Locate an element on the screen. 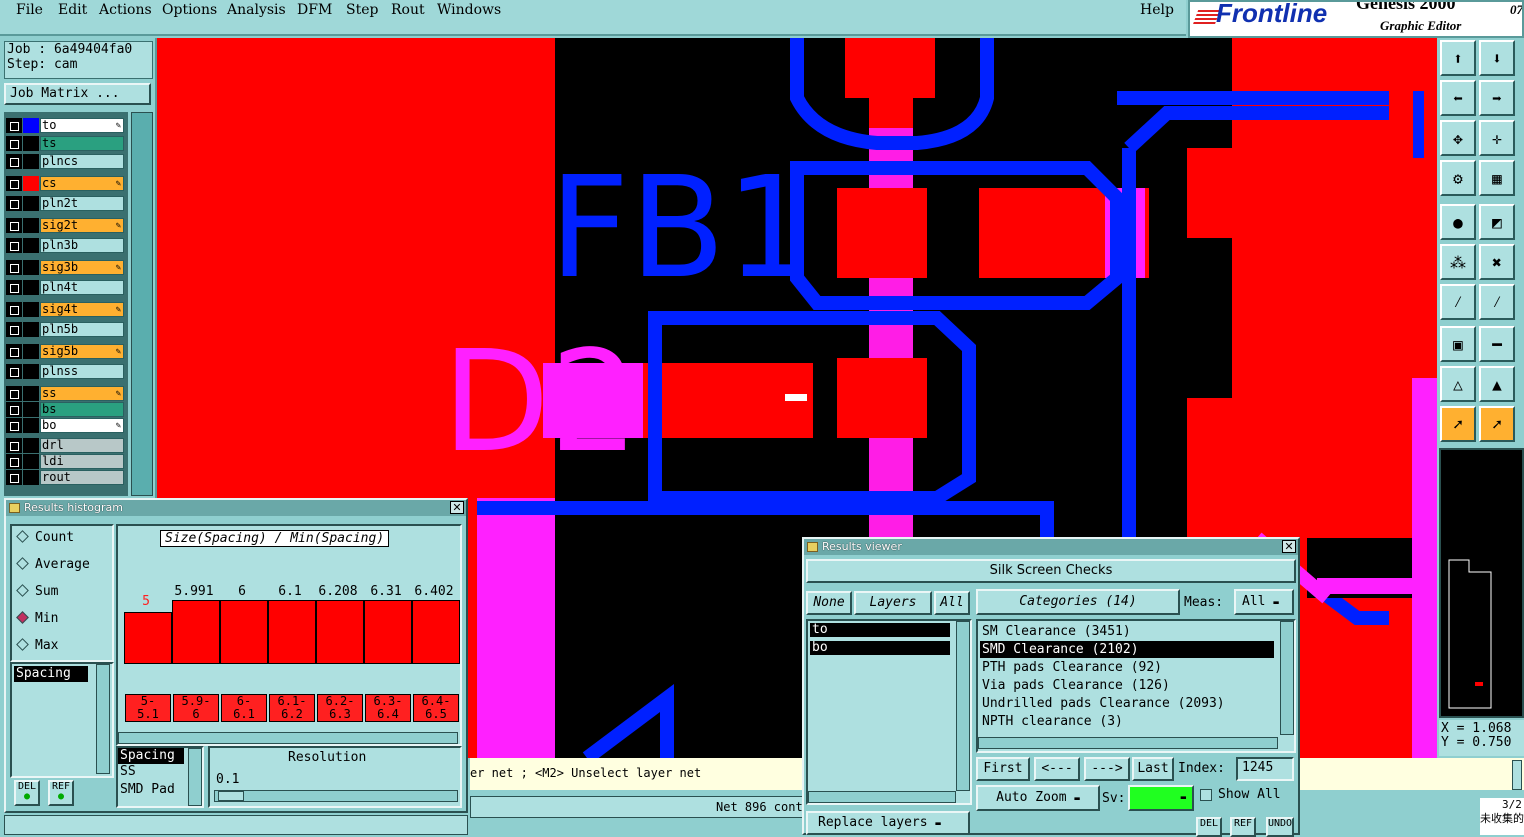 The height and width of the screenshot is (837, 1524). layer-row-drl: drl is located at coordinates (65, 445).